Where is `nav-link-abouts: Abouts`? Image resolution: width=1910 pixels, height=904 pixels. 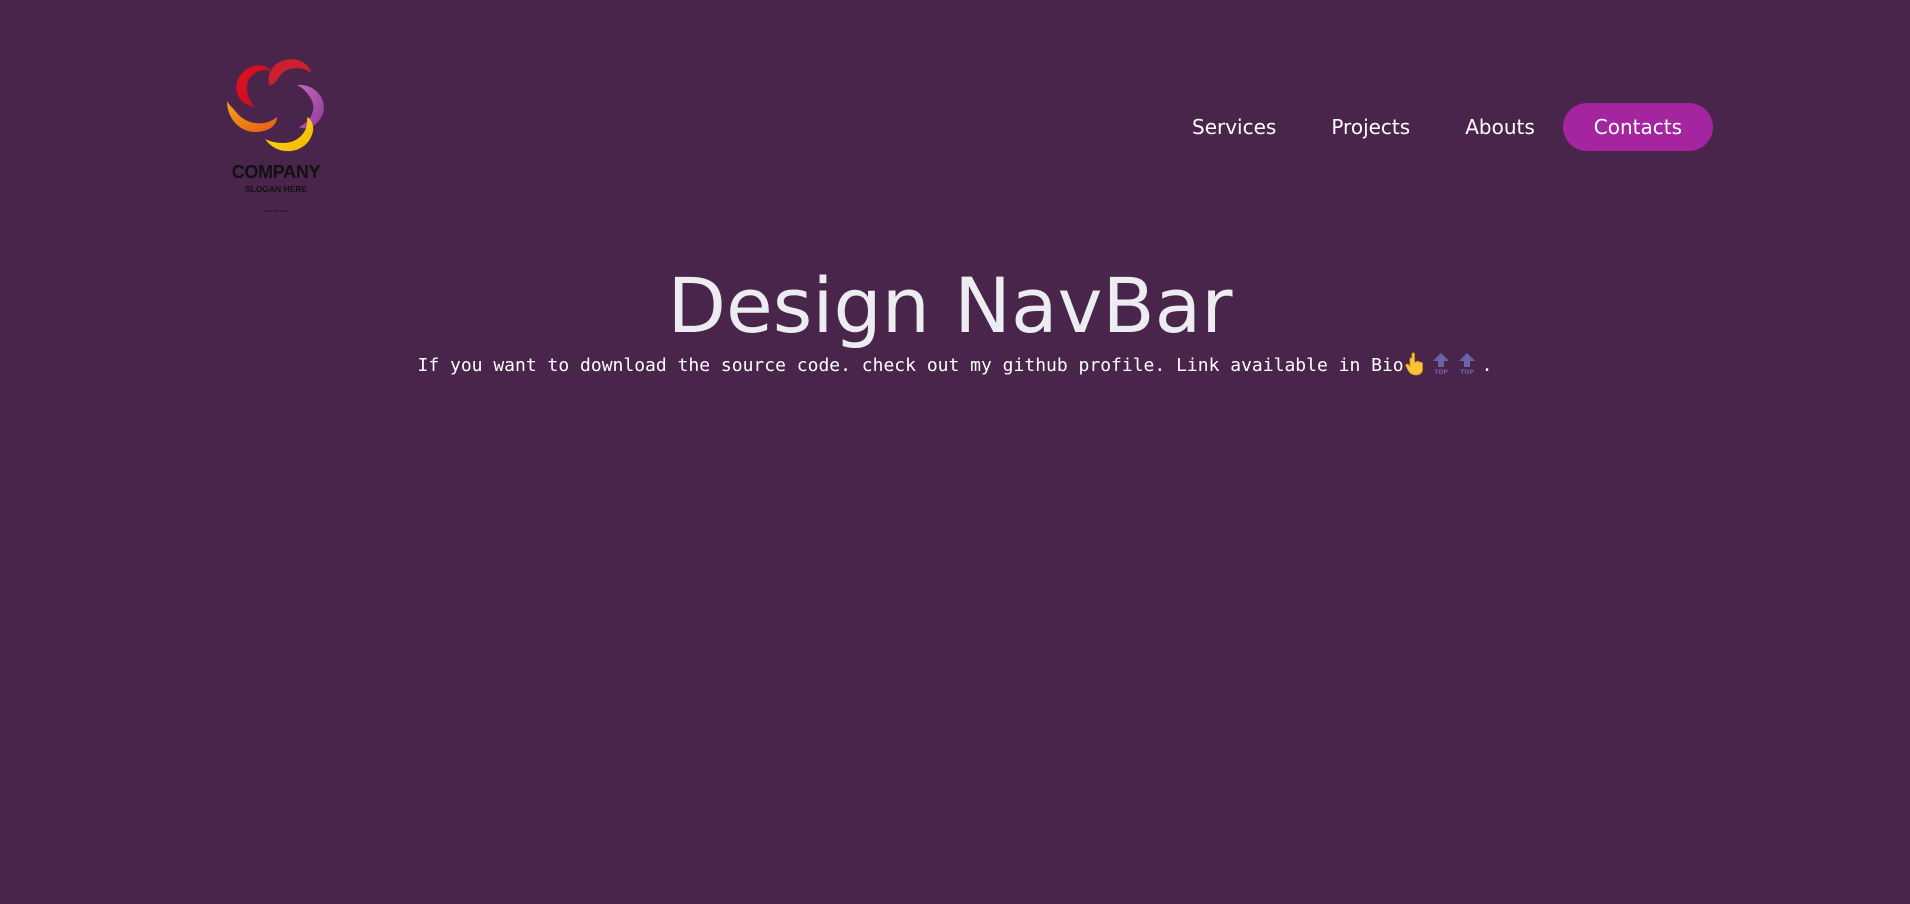
nav-link-abouts: Abouts is located at coordinates (1500, 127).